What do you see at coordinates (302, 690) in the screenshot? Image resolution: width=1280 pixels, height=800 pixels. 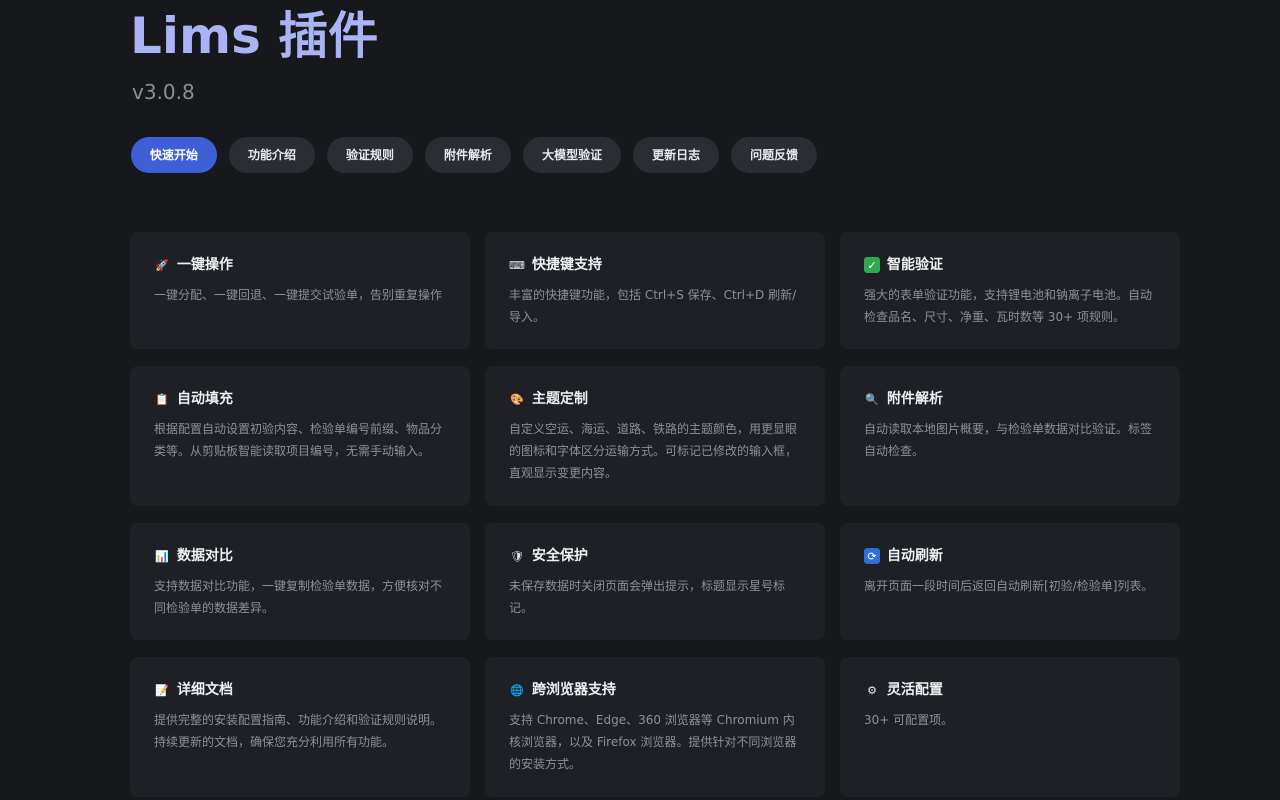 I see `feature-card-header: 📝 详细文档` at bounding box center [302, 690].